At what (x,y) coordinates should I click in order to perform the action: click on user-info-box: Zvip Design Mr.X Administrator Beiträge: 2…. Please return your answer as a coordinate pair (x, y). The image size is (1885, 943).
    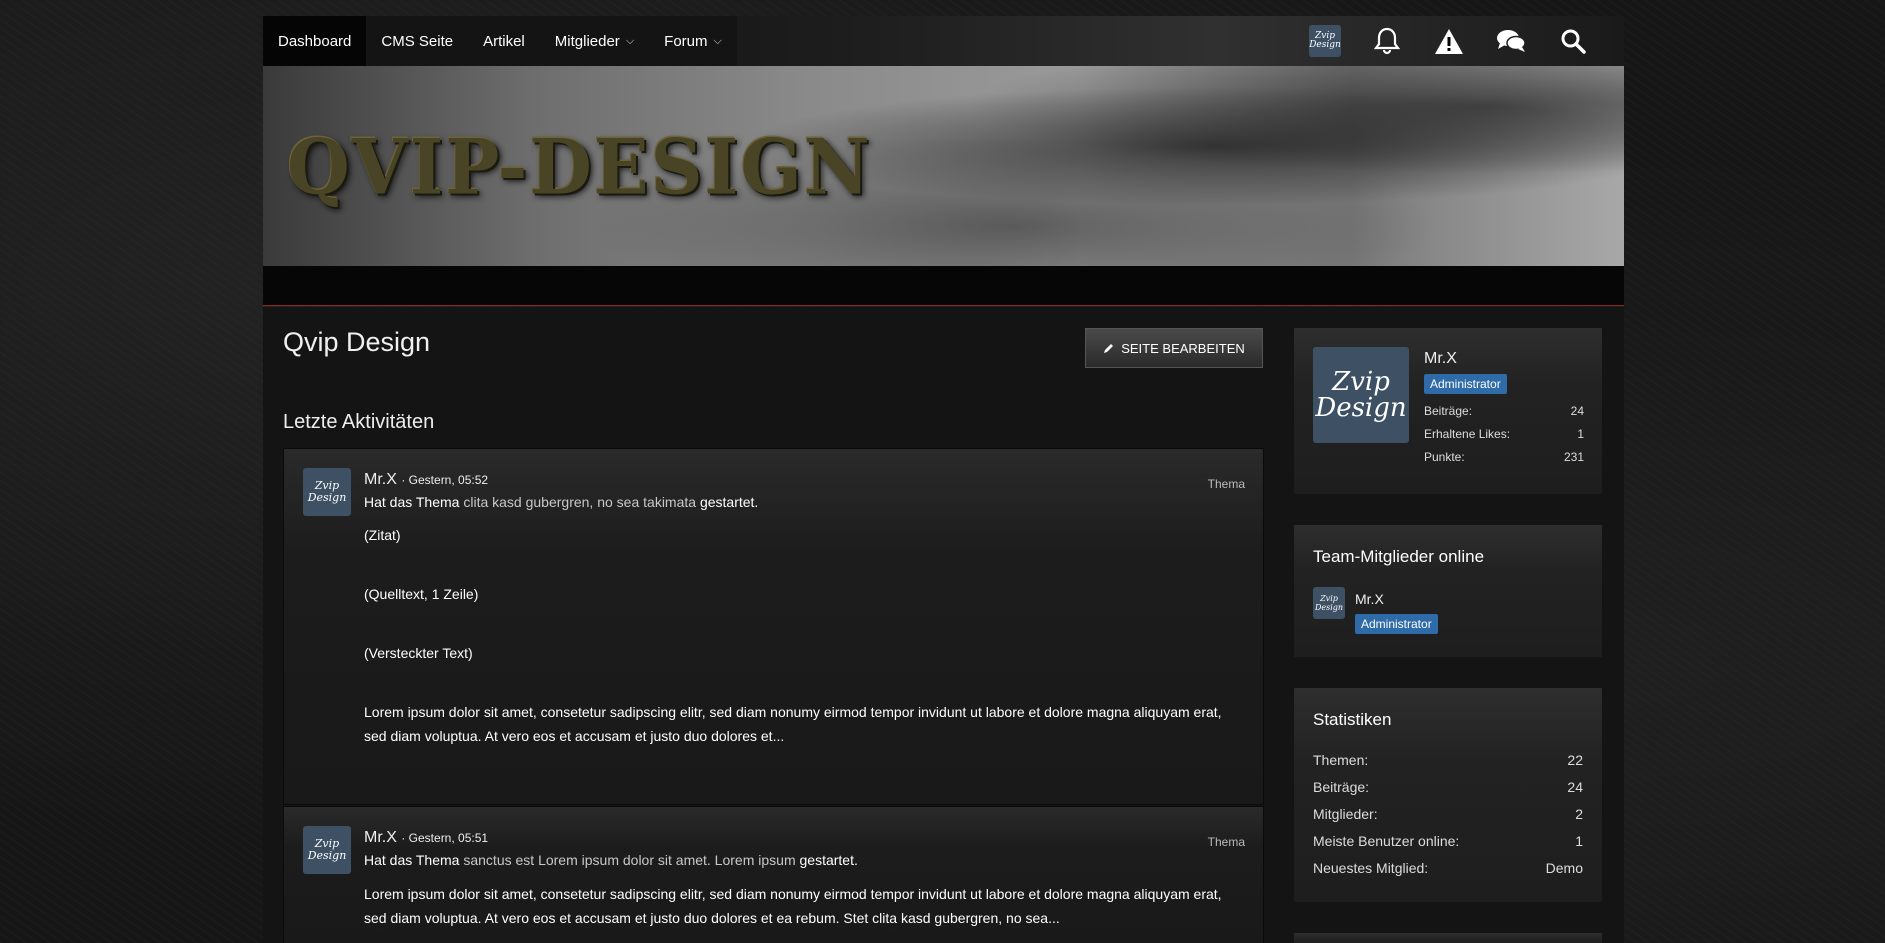
    Looking at the image, I should click on (1448, 411).